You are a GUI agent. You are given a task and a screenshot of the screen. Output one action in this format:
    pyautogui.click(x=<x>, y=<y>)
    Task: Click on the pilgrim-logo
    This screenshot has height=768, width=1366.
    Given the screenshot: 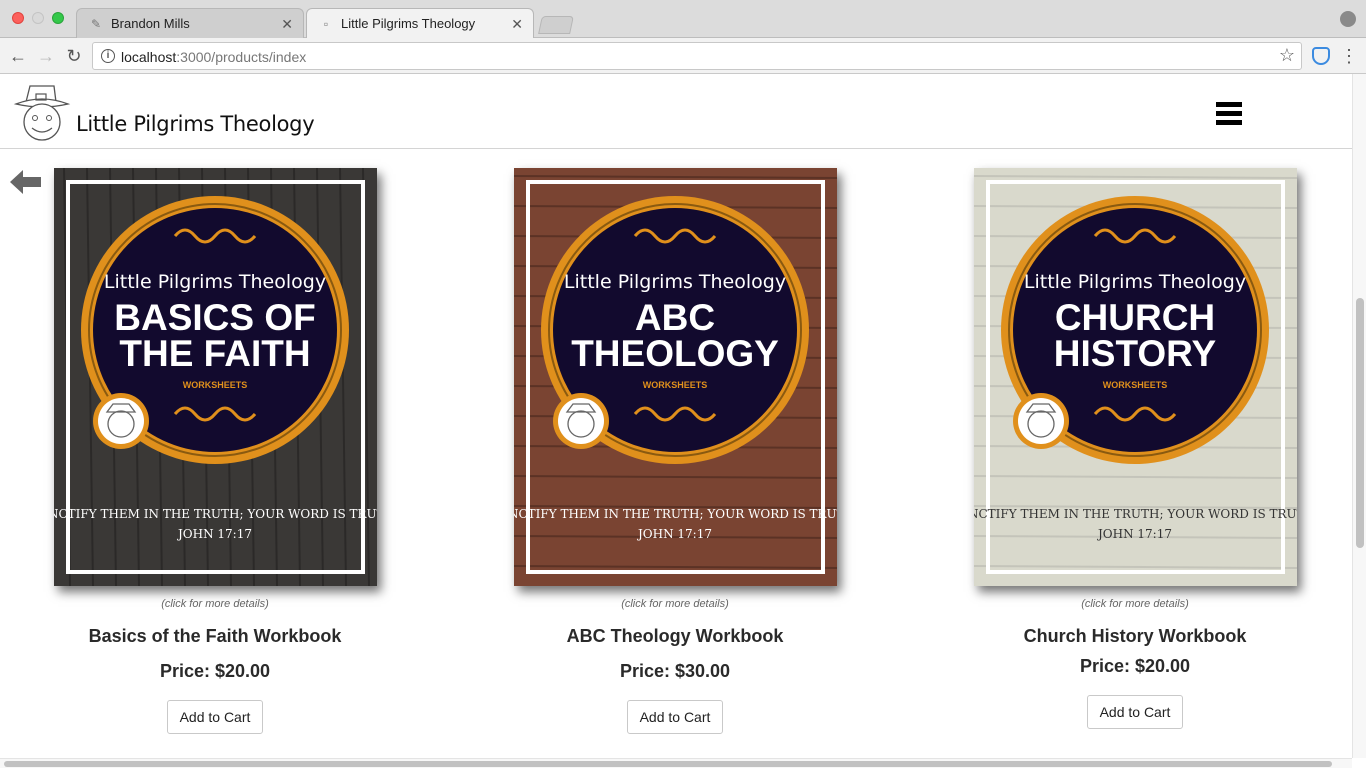 What is the action you would take?
    pyautogui.click(x=42, y=112)
    